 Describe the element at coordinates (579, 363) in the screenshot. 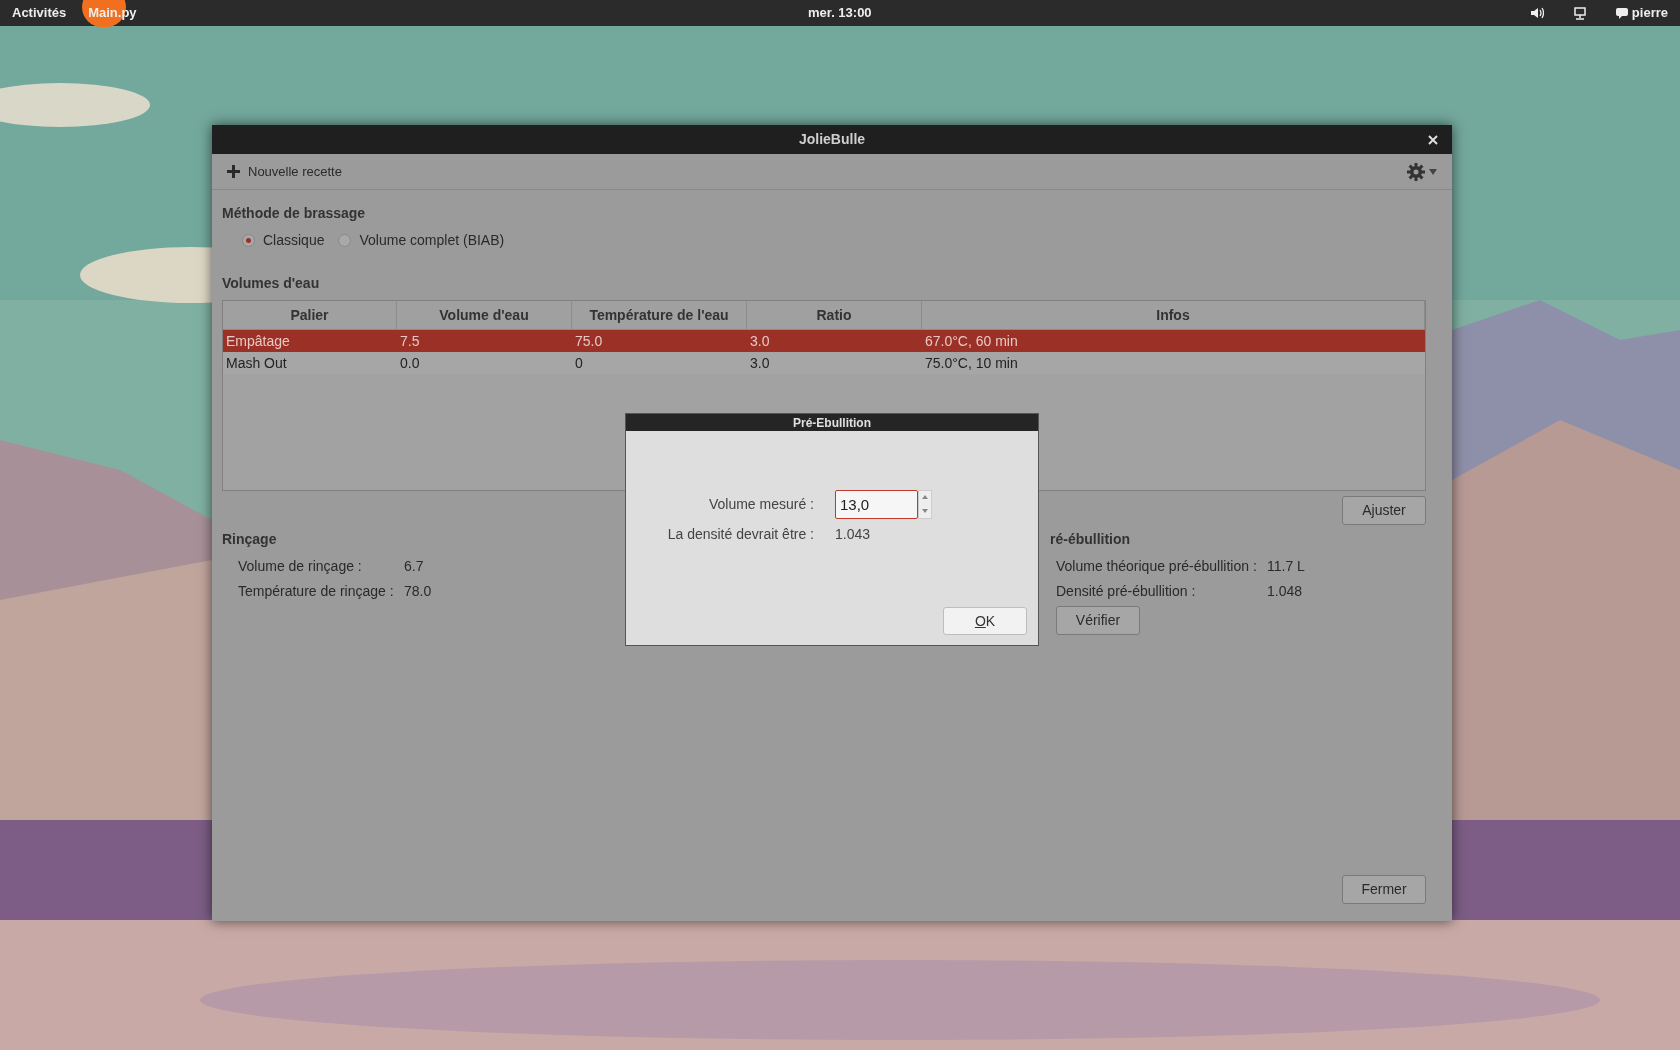

I see `table-cell-text: 0` at that location.